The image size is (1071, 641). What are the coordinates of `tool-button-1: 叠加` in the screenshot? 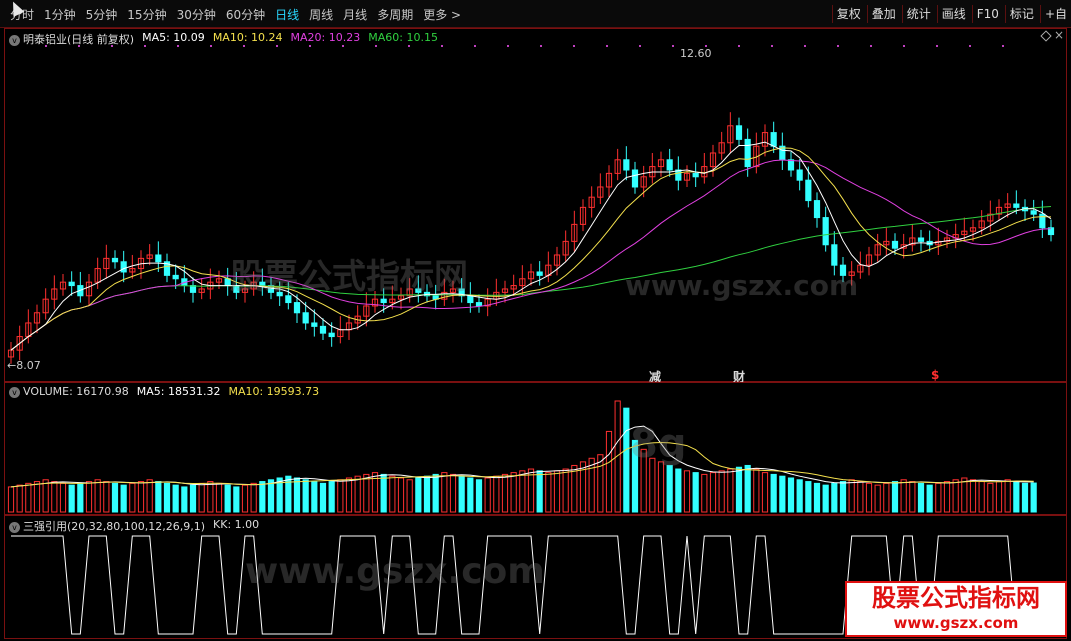 It's located at (883, 14).